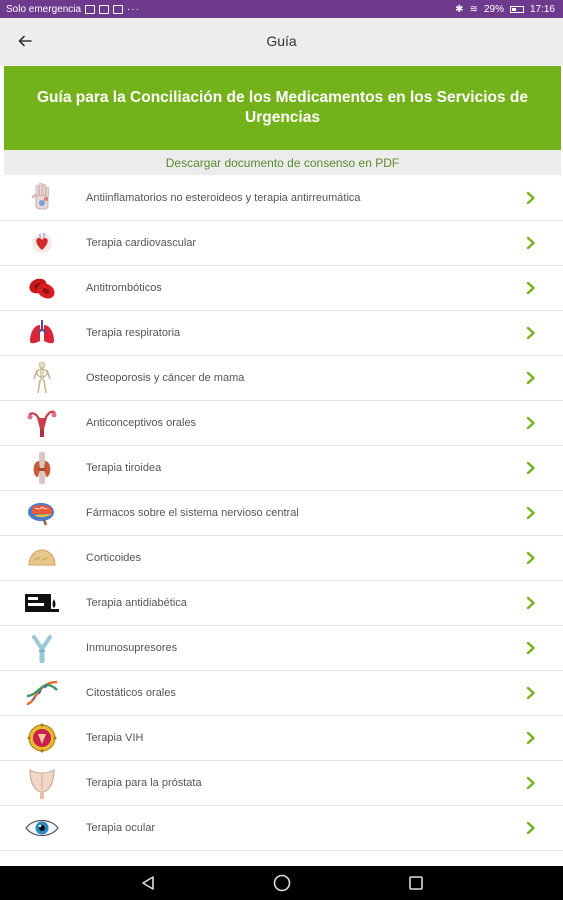 The height and width of the screenshot is (900, 563). I want to click on list-item: Anticonceptivos orales, so click(281, 423).